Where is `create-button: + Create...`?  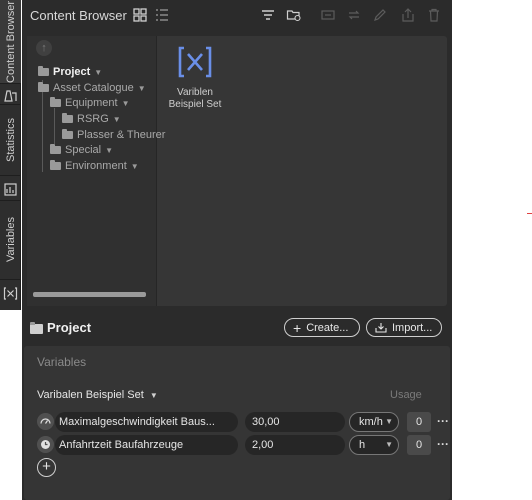
create-button: + Create... is located at coordinates (322, 327).